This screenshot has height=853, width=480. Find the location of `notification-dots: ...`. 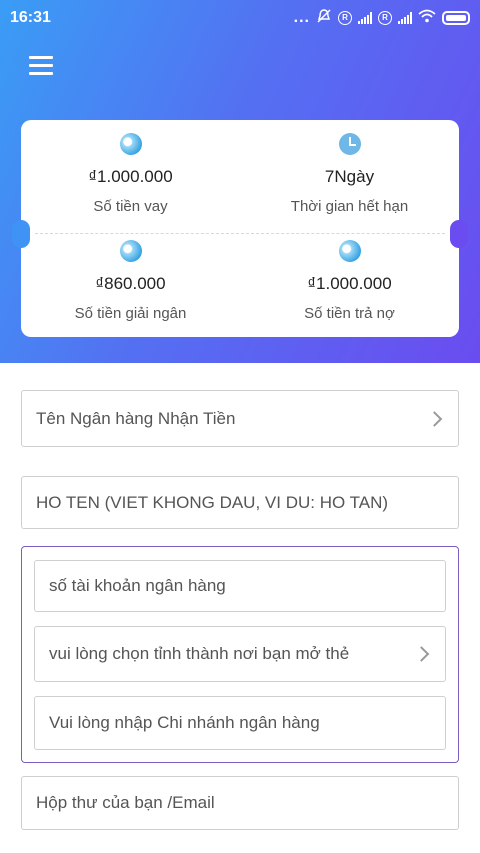

notification-dots: ... is located at coordinates (301, 17).